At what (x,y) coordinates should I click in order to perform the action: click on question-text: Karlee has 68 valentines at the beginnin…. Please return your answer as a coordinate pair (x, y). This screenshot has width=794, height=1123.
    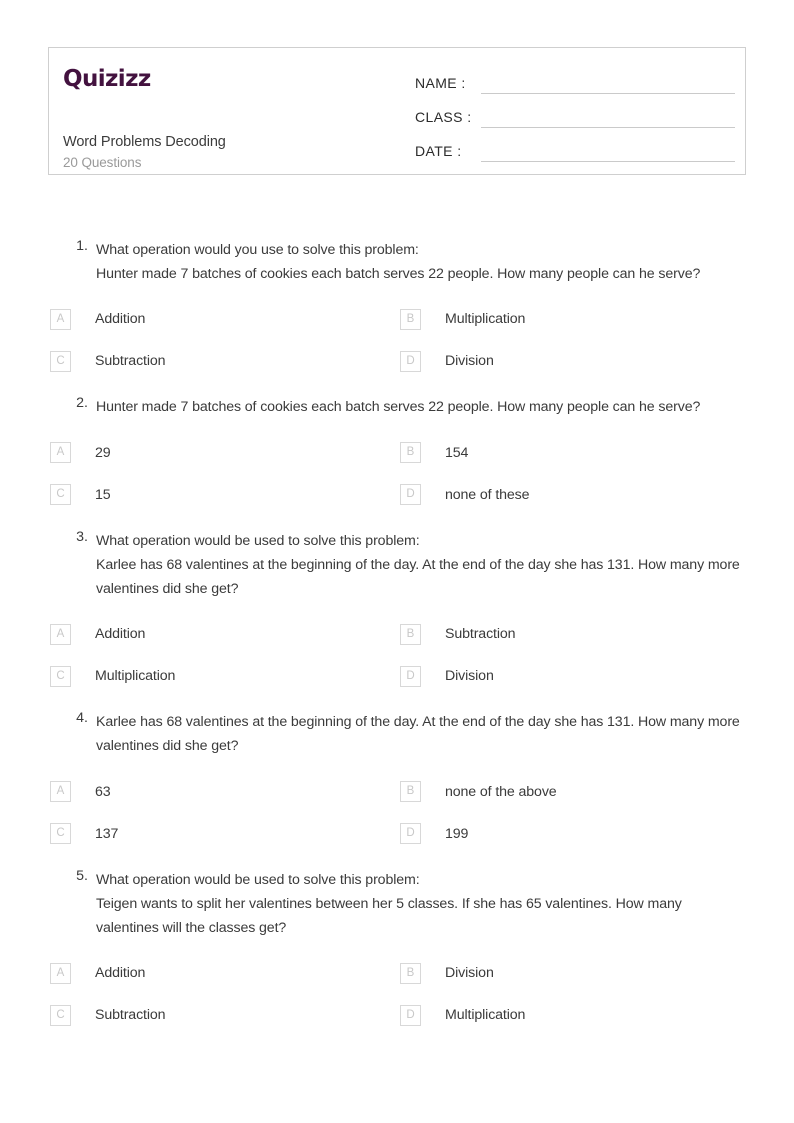
    Looking at the image, I should click on (418, 734).